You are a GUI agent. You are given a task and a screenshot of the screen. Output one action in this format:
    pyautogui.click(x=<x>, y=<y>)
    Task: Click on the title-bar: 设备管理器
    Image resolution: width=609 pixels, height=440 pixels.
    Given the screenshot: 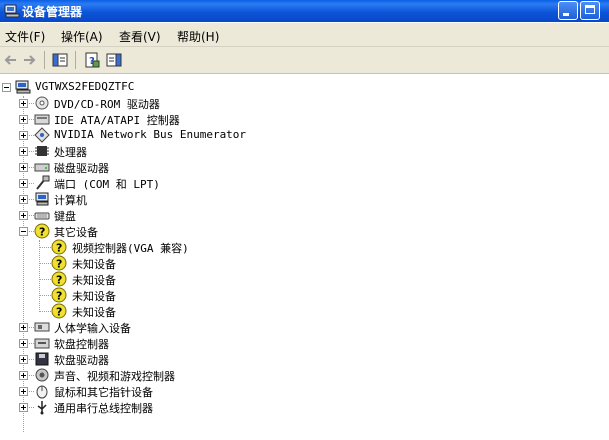 What is the action you would take?
    pyautogui.click(x=304, y=11)
    